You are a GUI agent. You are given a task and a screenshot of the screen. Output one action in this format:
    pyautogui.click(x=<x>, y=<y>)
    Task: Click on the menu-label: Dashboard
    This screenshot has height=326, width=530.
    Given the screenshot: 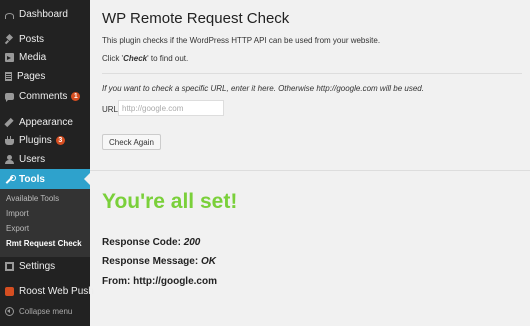 What is the action you would take?
    pyautogui.click(x=43, y=14)
    